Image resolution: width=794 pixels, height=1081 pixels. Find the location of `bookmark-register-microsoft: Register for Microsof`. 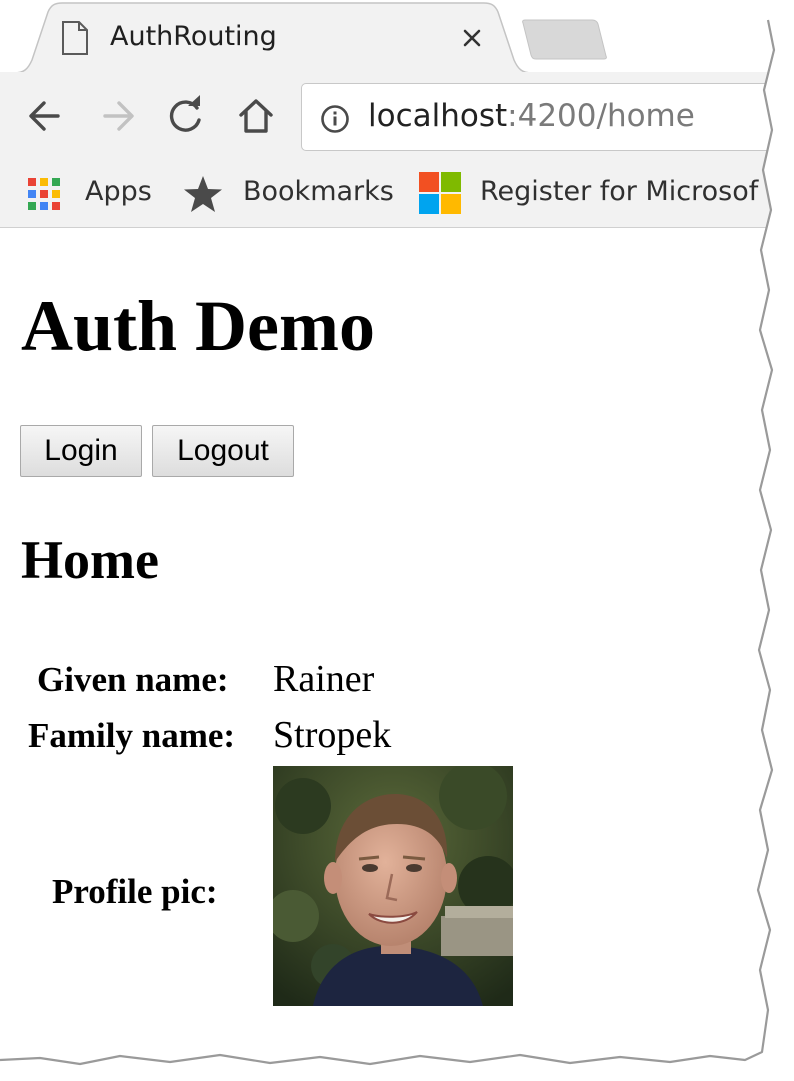

bookmark-register-microsoft: Register for Microsof is located at coordinates (597, 194).